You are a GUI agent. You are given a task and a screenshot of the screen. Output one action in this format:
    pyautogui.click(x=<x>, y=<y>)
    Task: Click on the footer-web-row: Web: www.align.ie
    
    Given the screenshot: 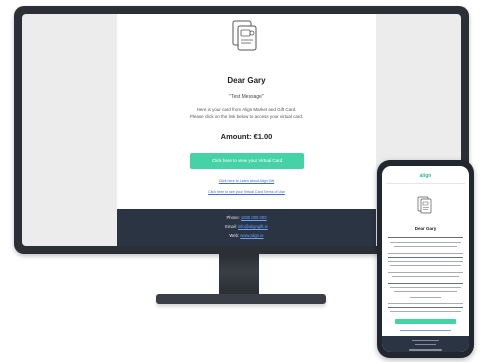 What is the action you would take?
    pyautogui.click(x=246, y=235)
    